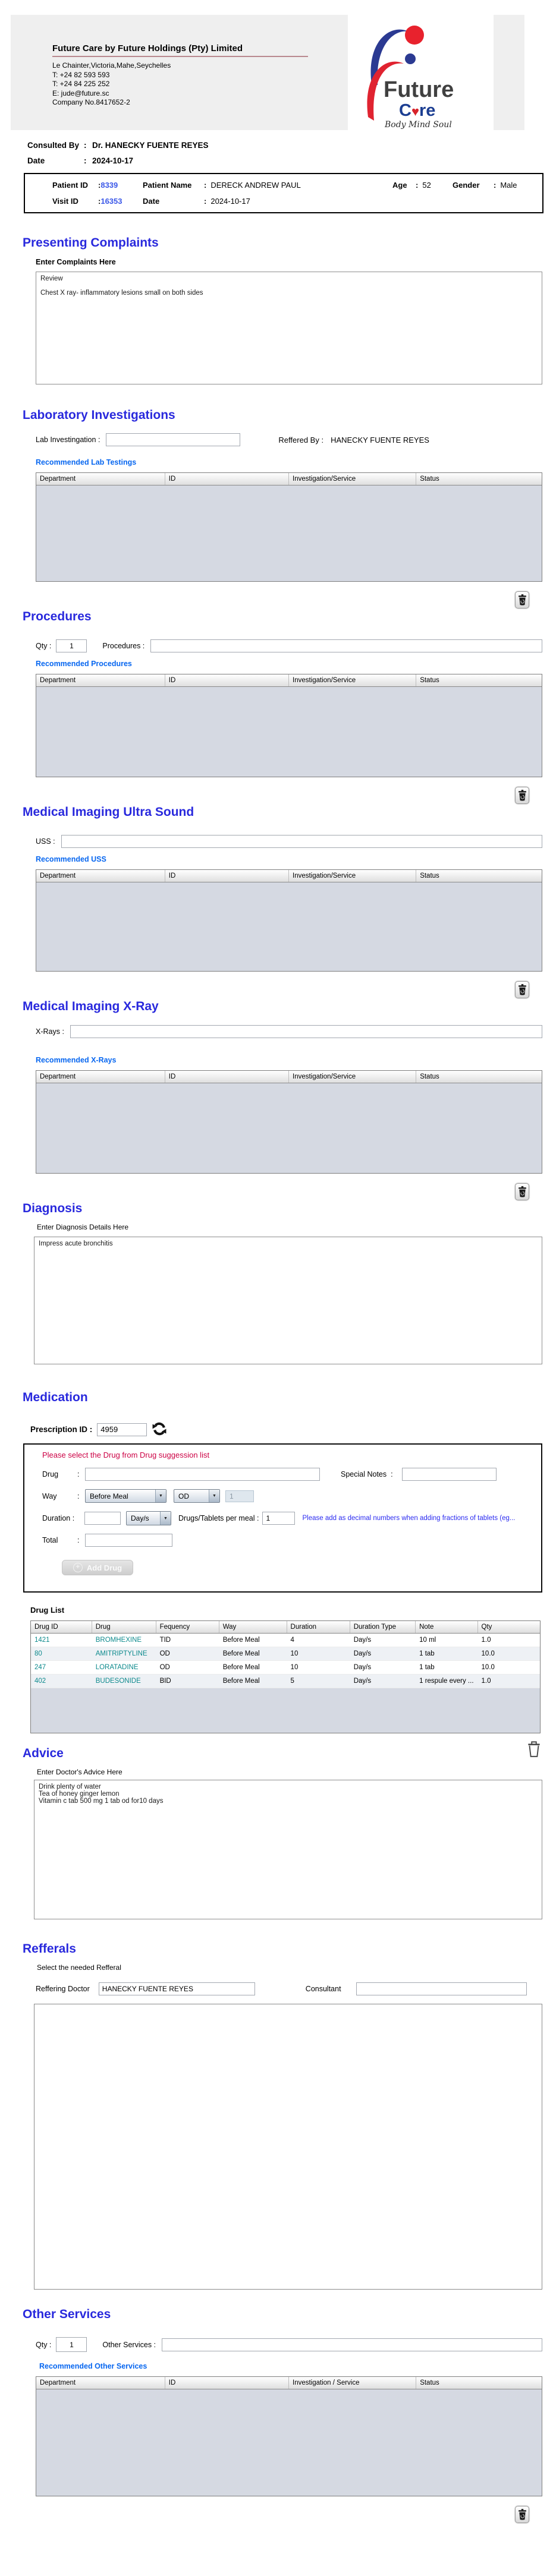  Describe the element at coordinates (279, 1518) in the screenshot. I see `per-meal-input` at that location.